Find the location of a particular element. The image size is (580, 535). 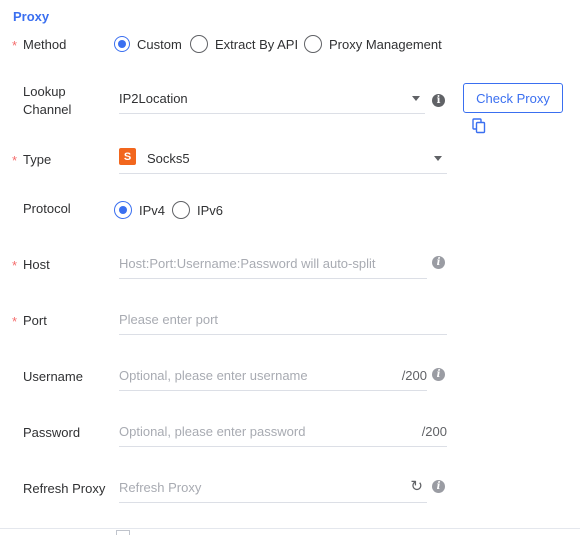

protocol-label: Protocol is located at coordinates (47, 208).